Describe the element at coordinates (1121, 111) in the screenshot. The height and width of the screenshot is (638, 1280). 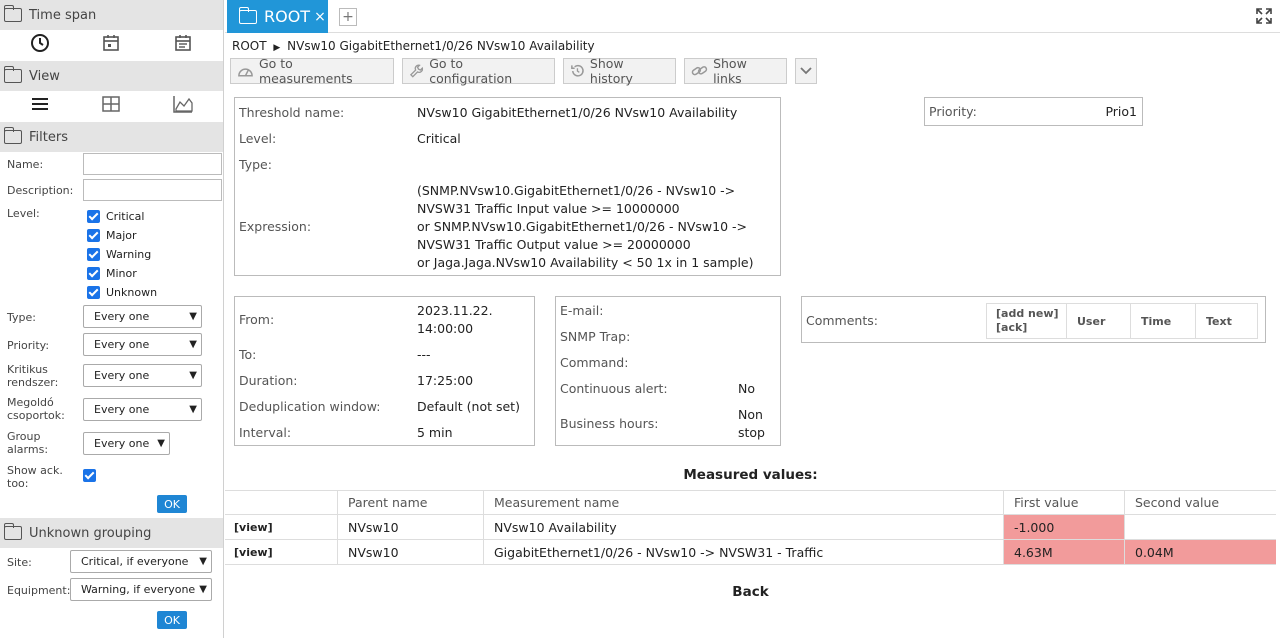
I see `priority-value: Prio1` at that location.